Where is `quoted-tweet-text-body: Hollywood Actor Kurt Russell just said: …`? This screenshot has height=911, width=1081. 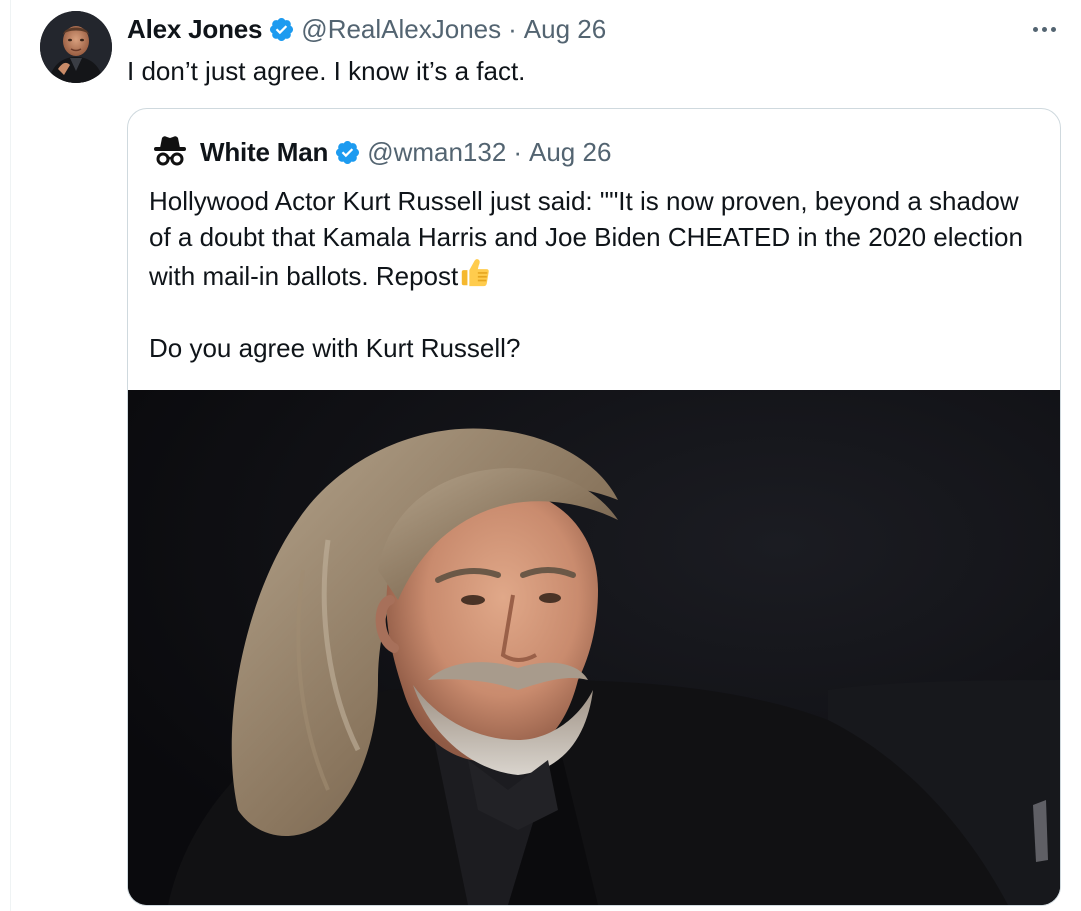
quoted-tweet-text-body: Hollywood Actor Kurt Russell just said: … is located at coordinates (586, 238).